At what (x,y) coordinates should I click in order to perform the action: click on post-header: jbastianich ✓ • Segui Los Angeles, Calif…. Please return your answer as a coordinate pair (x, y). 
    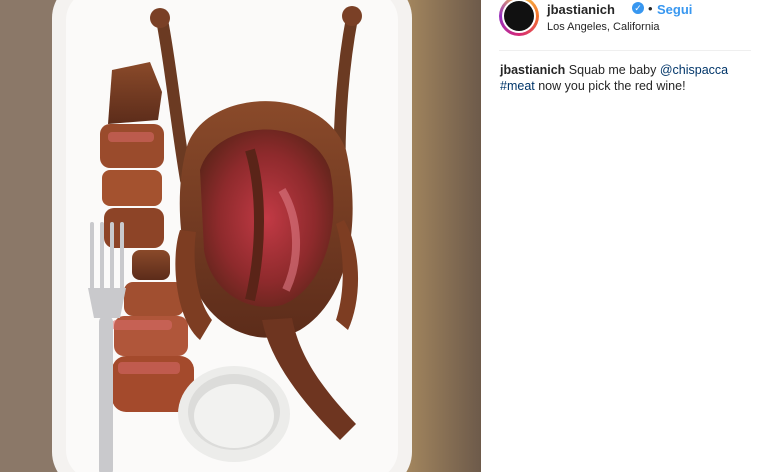
    Looking at the image, I should click on (625, 25).